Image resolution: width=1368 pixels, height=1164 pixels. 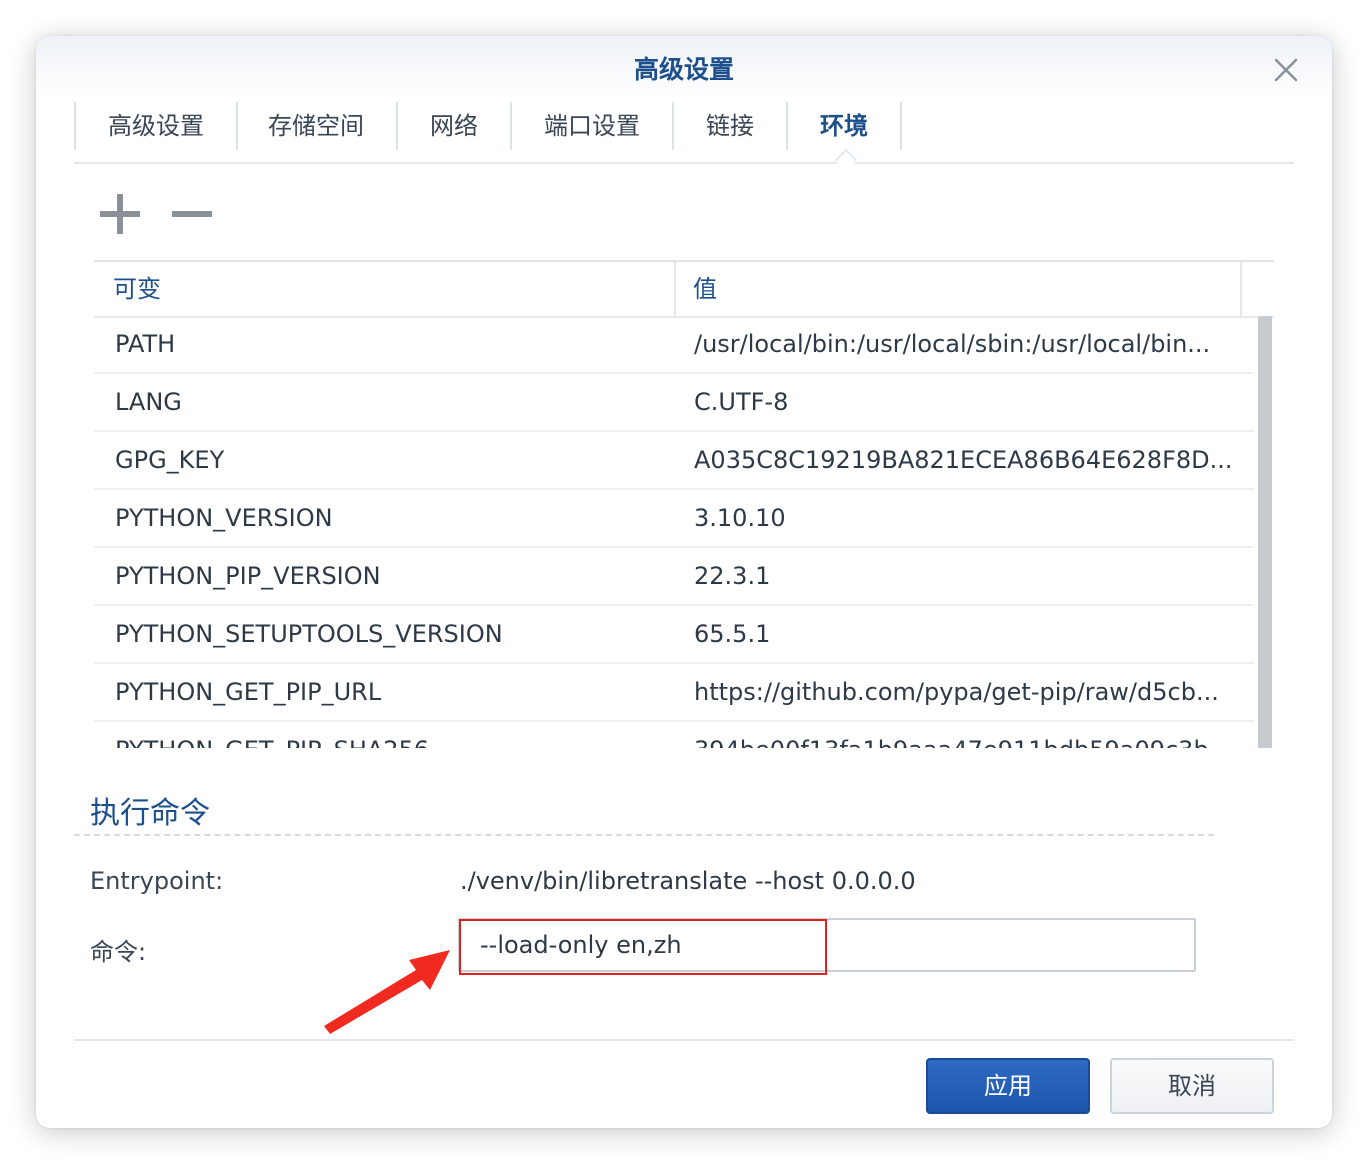 I want to click on tab-bar: 高级设置 存储空间 网络 端口设置 链接 环境, so click(x=684, y=136).